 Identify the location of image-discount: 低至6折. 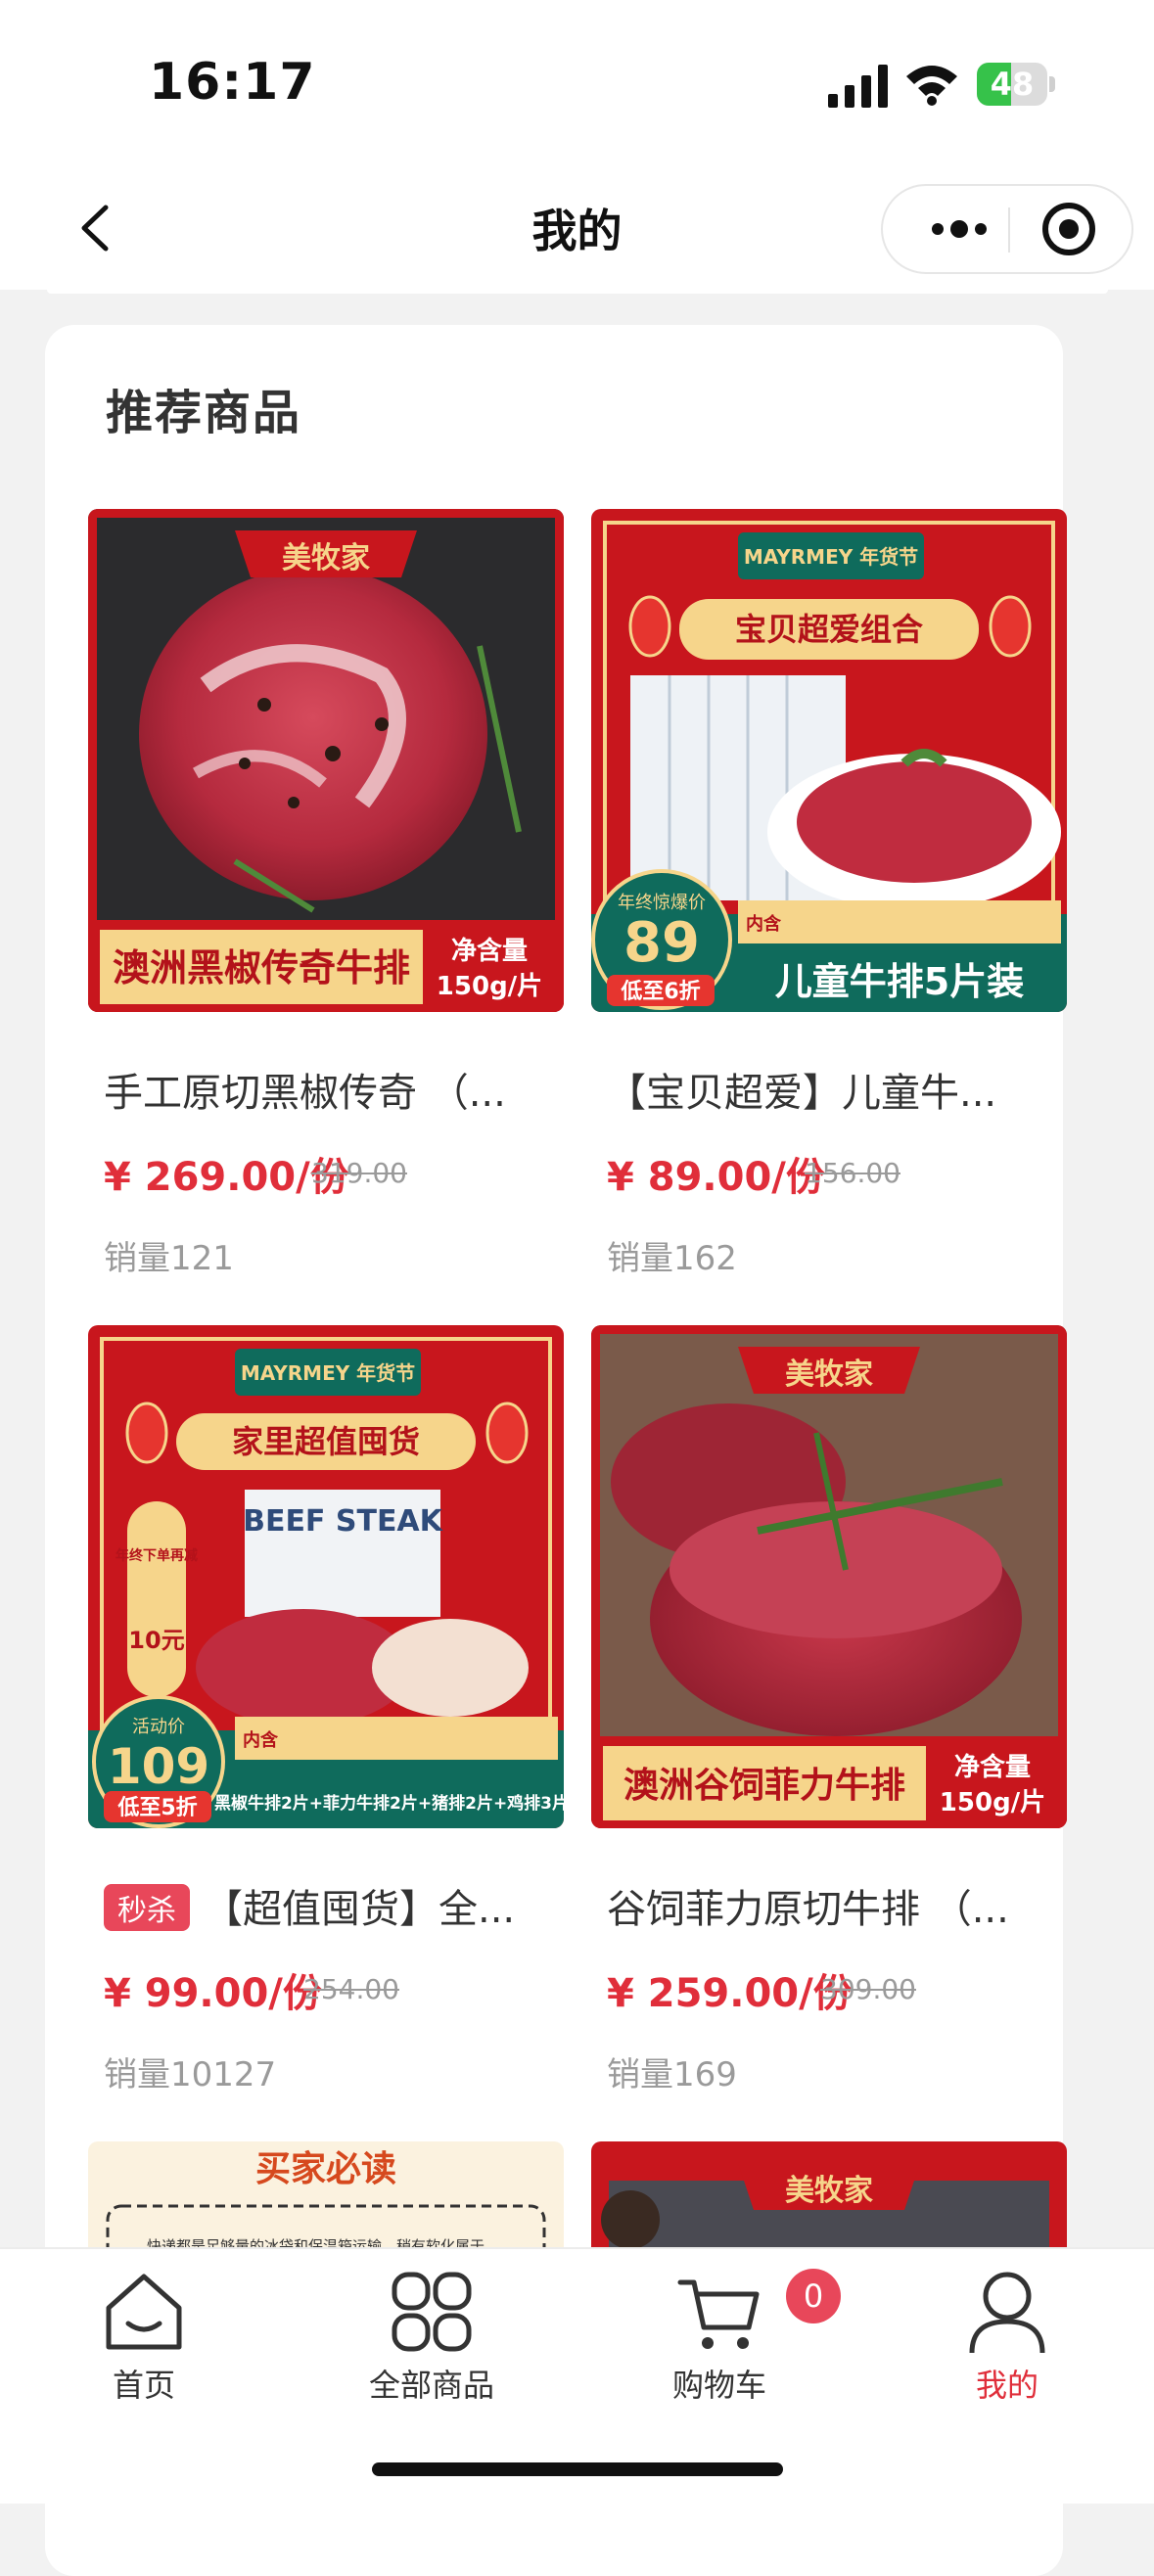
(660, 992).